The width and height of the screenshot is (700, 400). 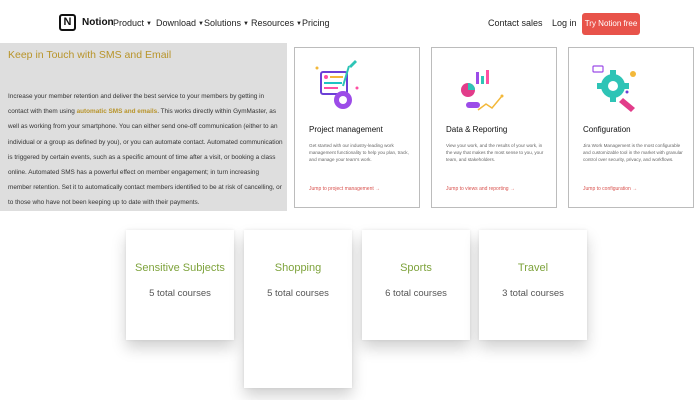 What do you see at coordinates (480, 189) in the screenshot?
I see `jump-to-views-reporting-link: Jump to views and reporting →` at bounding box center [480, 189].